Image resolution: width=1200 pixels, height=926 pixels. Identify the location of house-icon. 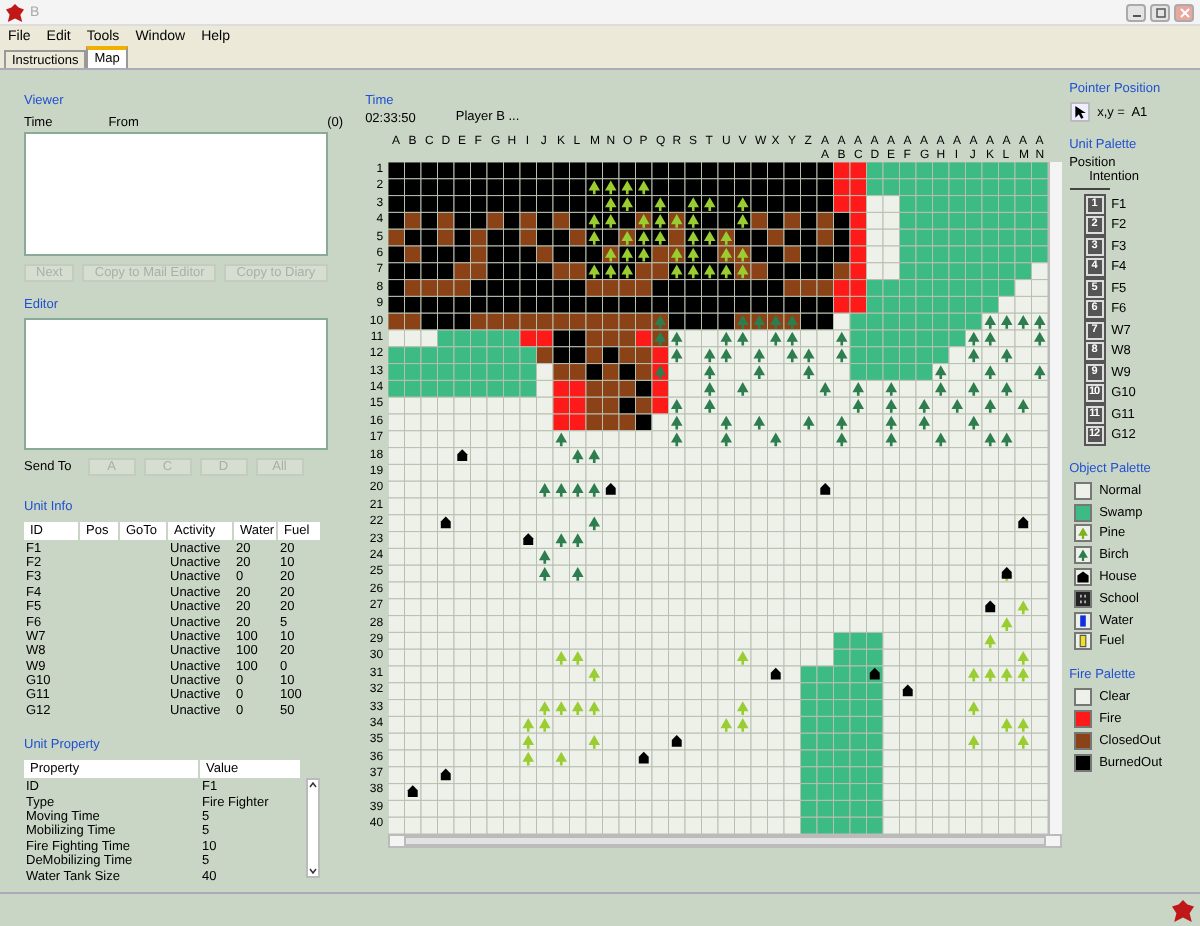
(1082, 577).